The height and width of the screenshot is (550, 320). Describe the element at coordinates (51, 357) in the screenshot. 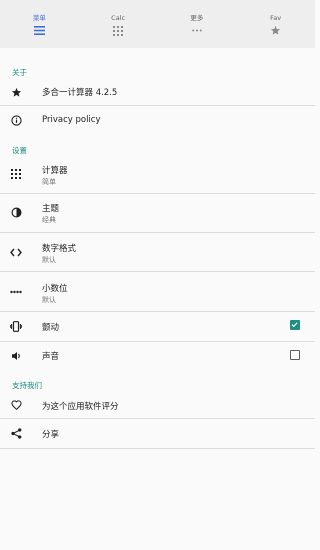

I see `sound-setting-title: 声音` at that location.